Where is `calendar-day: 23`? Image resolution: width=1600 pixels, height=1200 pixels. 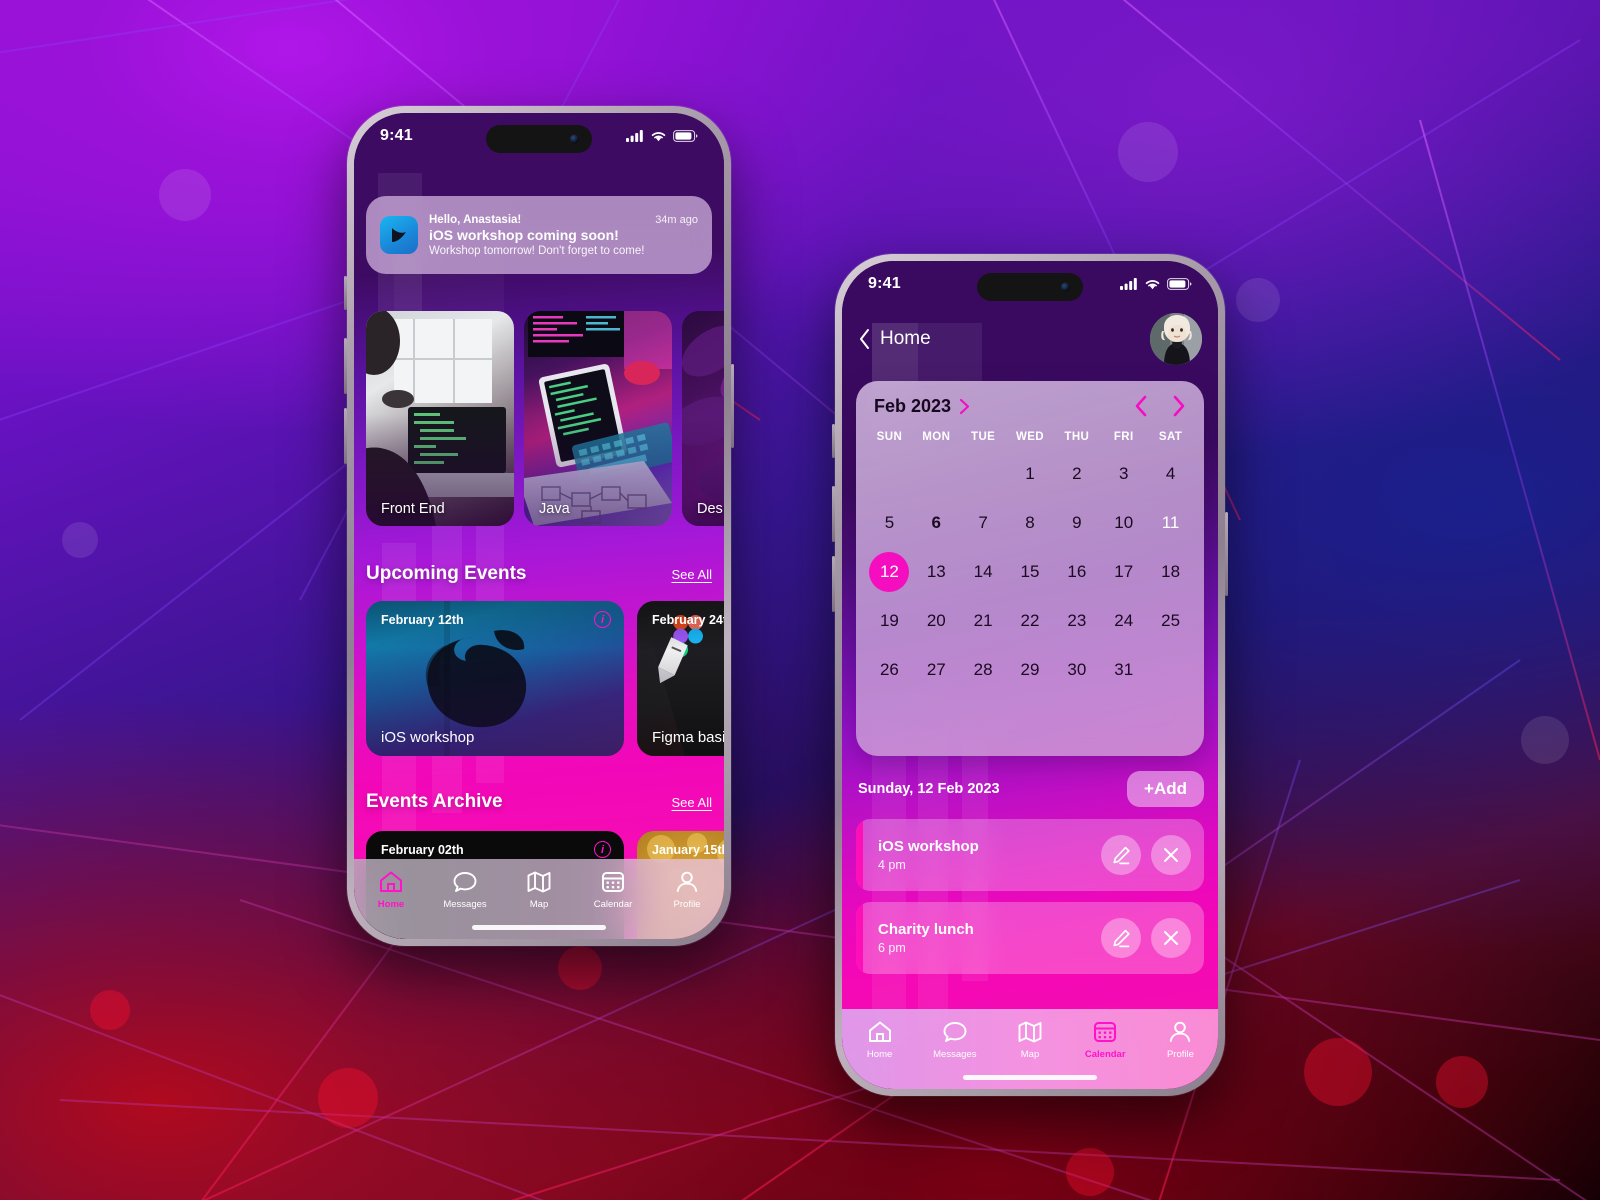
calendar-day: 23 is located at coordinates (1076, 621).